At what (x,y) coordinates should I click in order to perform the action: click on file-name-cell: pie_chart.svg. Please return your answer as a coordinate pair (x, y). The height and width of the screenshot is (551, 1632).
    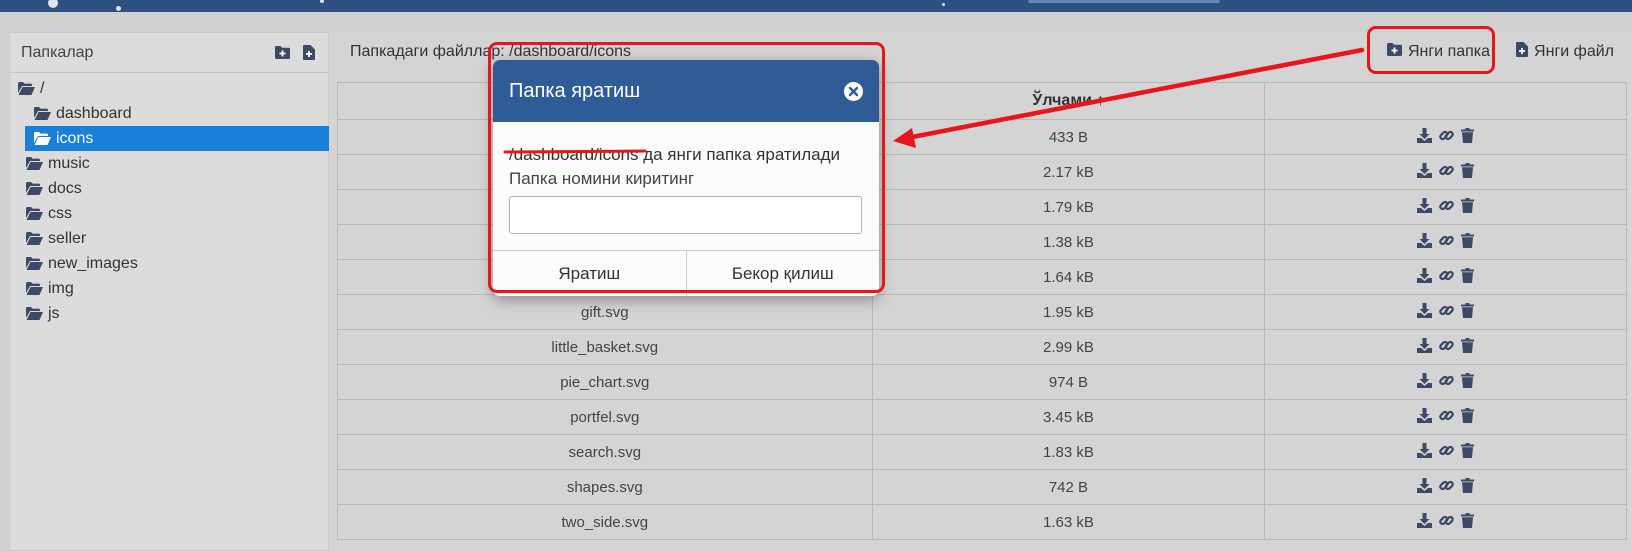
    Looking at the image, I should click on (605, 382).